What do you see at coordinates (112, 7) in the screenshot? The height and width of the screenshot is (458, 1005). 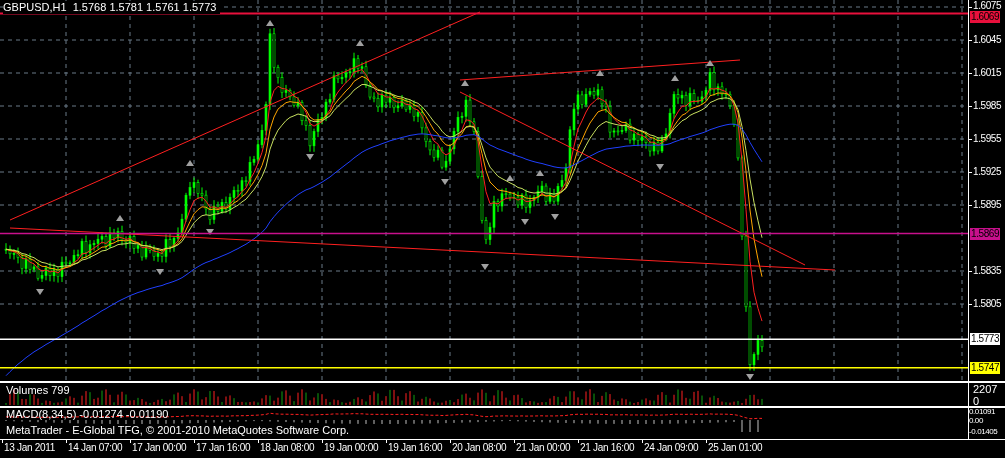 I see `chart-header: GBPUSD,H1 1.5768 1.5781 1.5761 1.5773` at bounding box center [112, 7].